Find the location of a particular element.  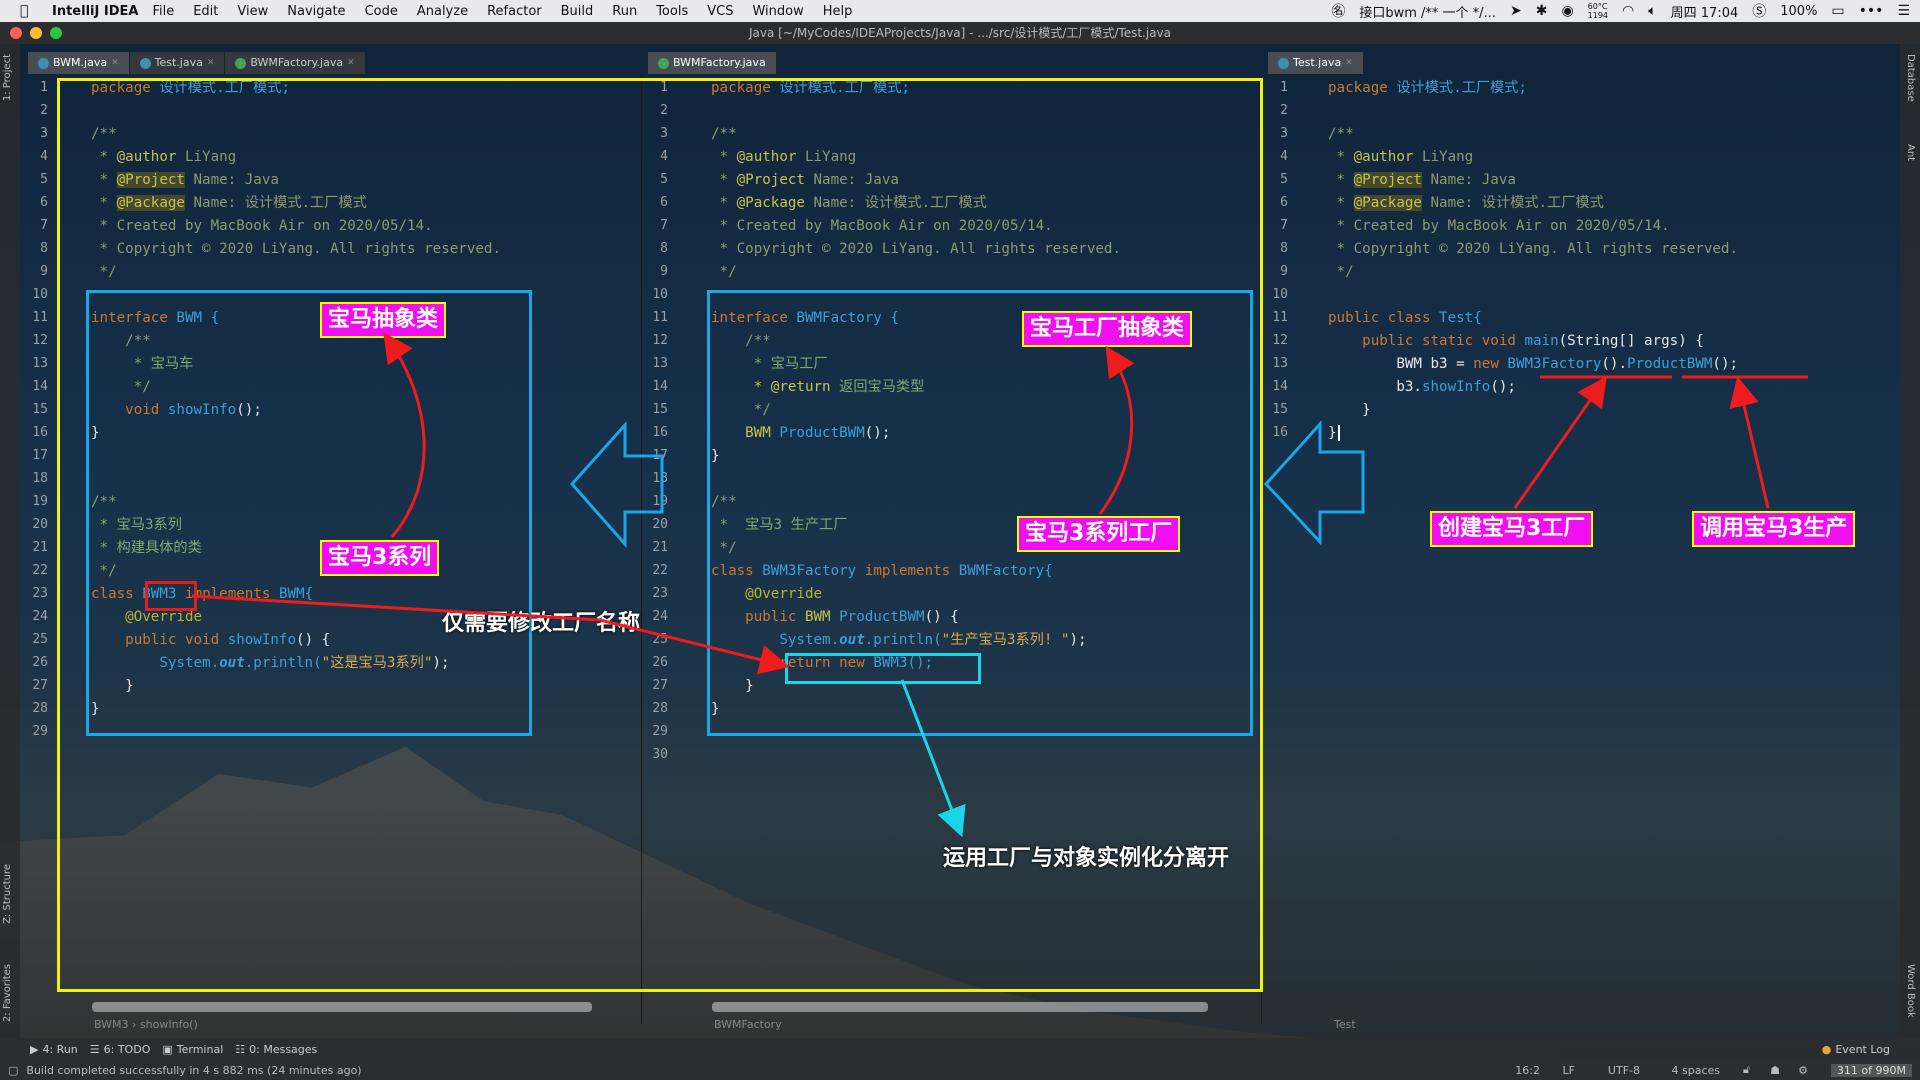

arrow-factory-to-abstract is located at coordinates (1116, 430).